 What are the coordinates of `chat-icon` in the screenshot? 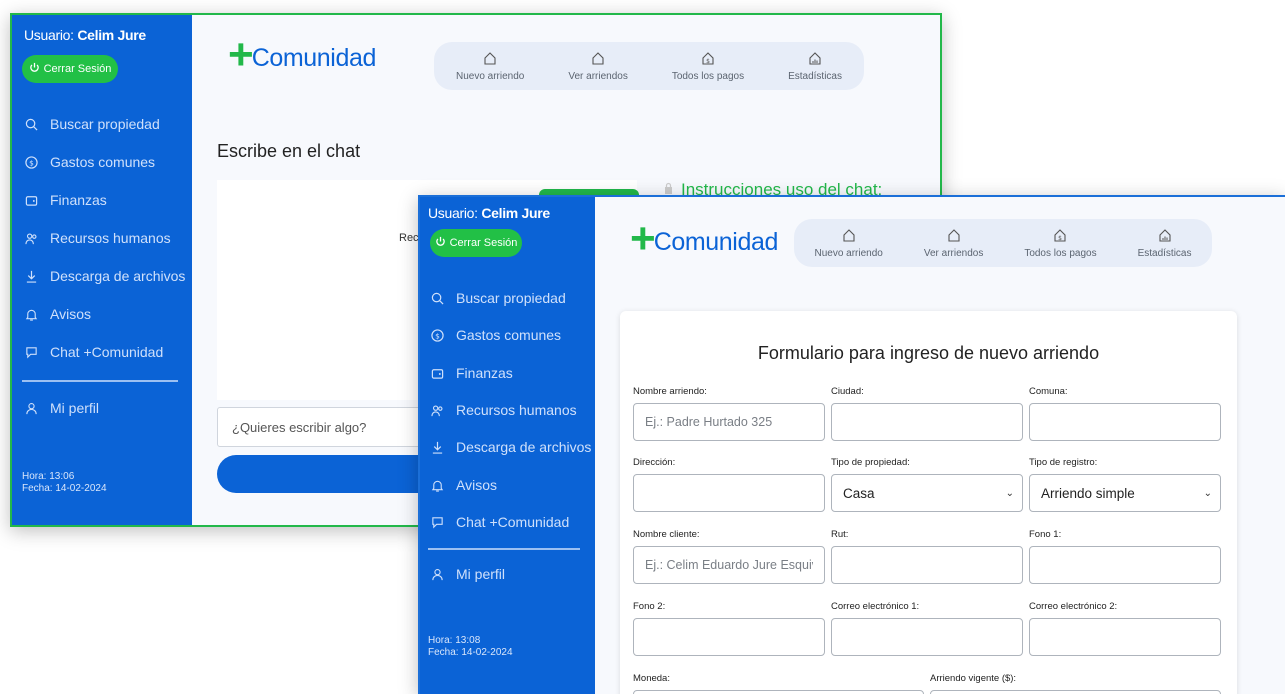 It's located at (31, 352).